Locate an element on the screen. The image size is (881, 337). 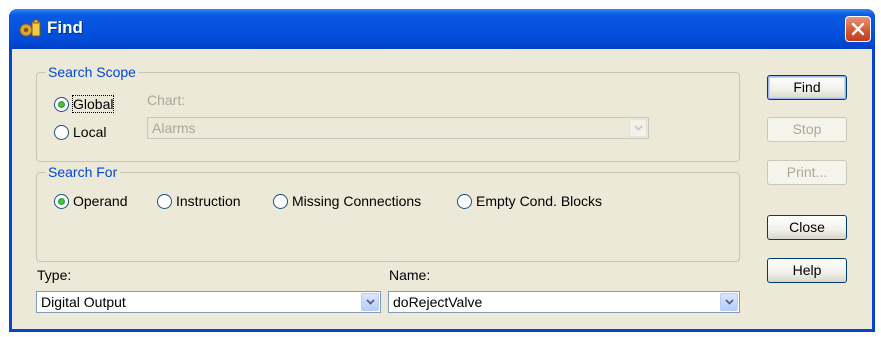
close-icon is located at coordinates (858, 29).